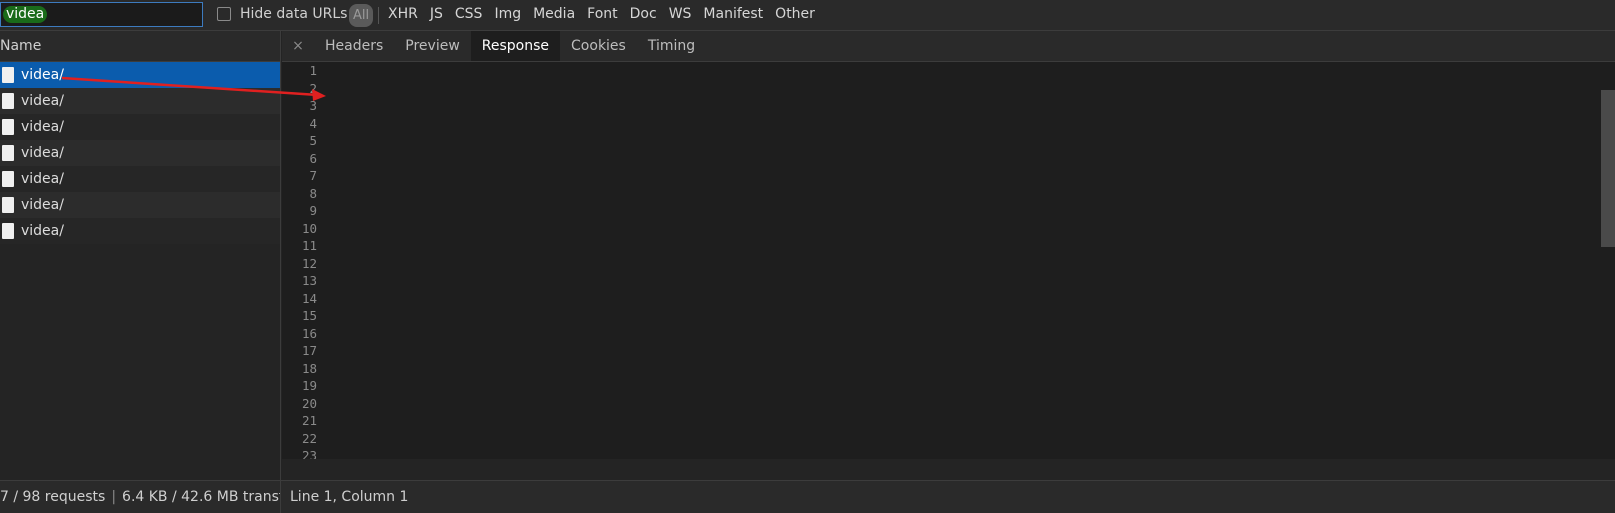  I want to click on type-filter-ws: WS, so click(680, 14).